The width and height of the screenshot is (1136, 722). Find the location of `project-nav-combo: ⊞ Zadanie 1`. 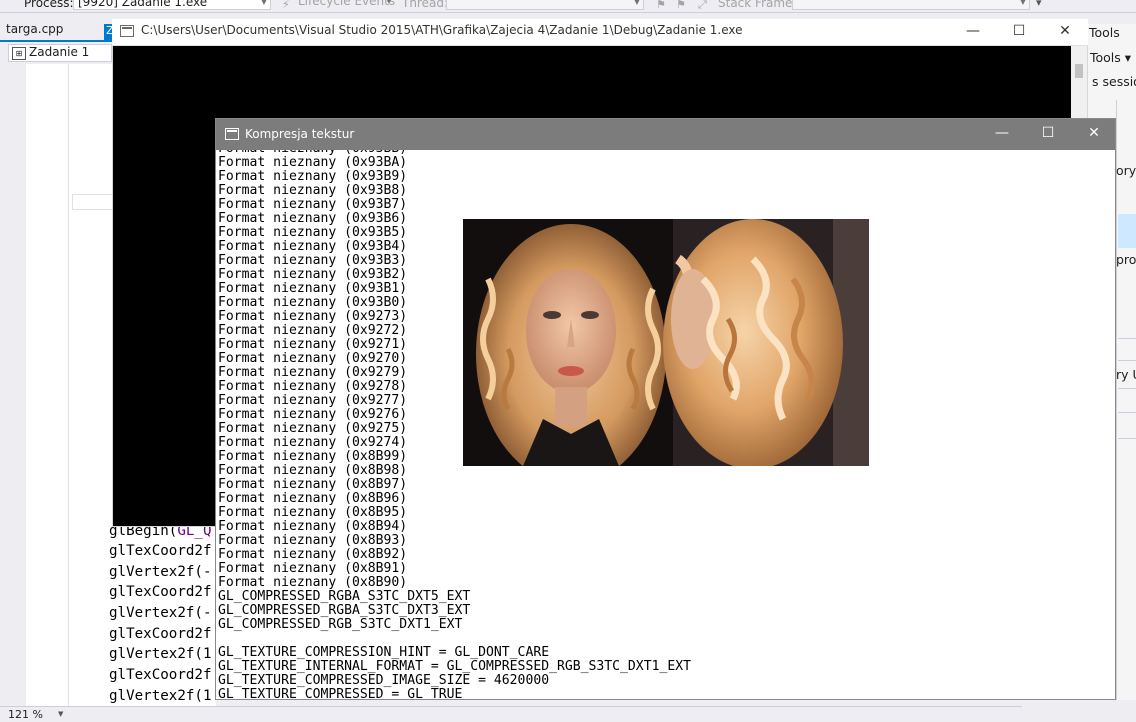

project-nav-combo: ⊞ Zadanie 1 is located at coordinates (60, 53).